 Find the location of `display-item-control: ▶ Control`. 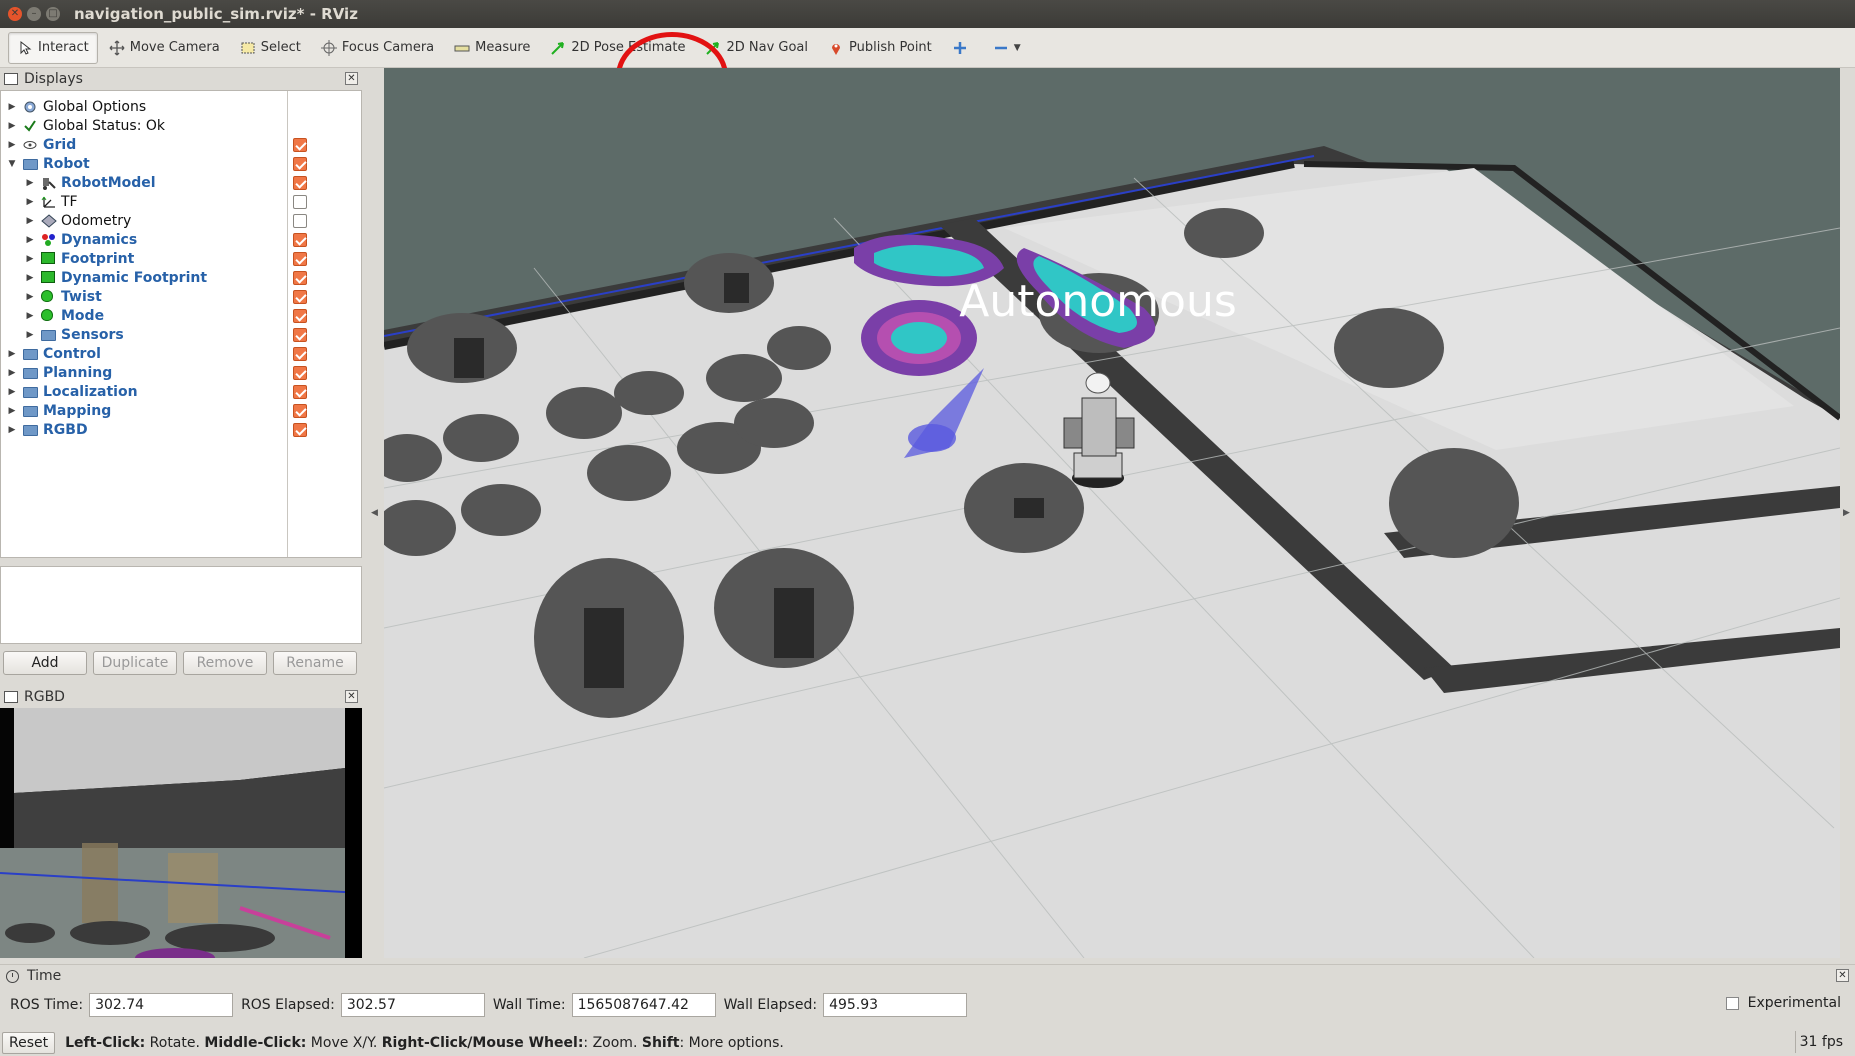

display-item-control: ▶ Control is located at coordinates (181, 353).